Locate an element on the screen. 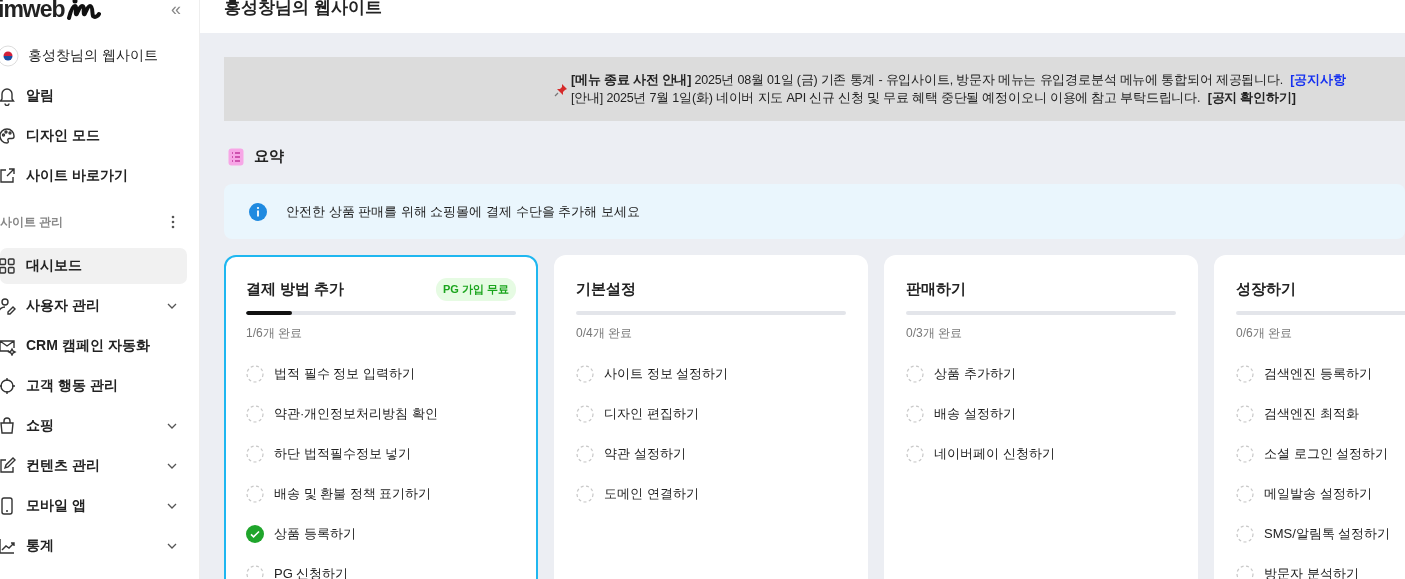 The height and width of the screenshot is (579, 1405). bell-icon is located at coordinates (8, 96).